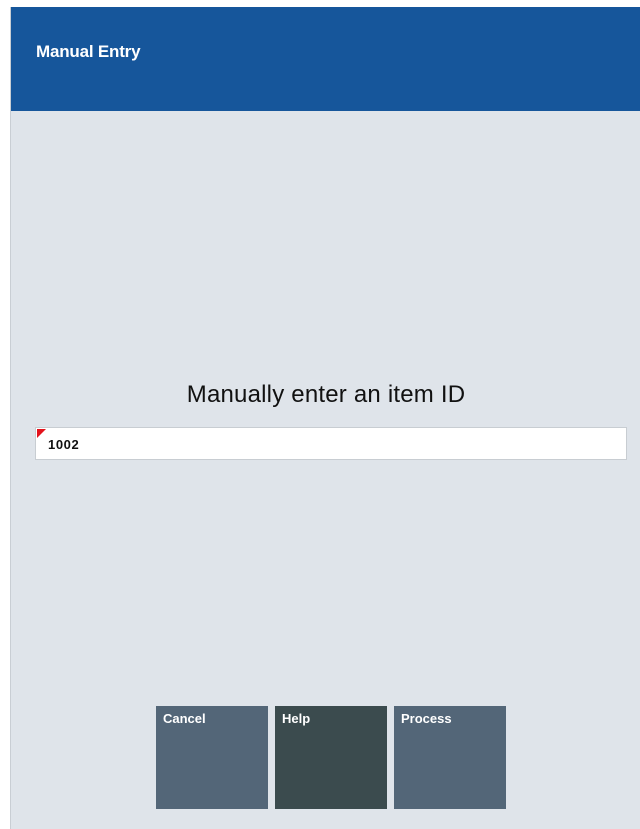  Describe the element at coordinates (326, 394) in the screenshot. I see `entry-prompt: Manually enter an item ID` at that location.